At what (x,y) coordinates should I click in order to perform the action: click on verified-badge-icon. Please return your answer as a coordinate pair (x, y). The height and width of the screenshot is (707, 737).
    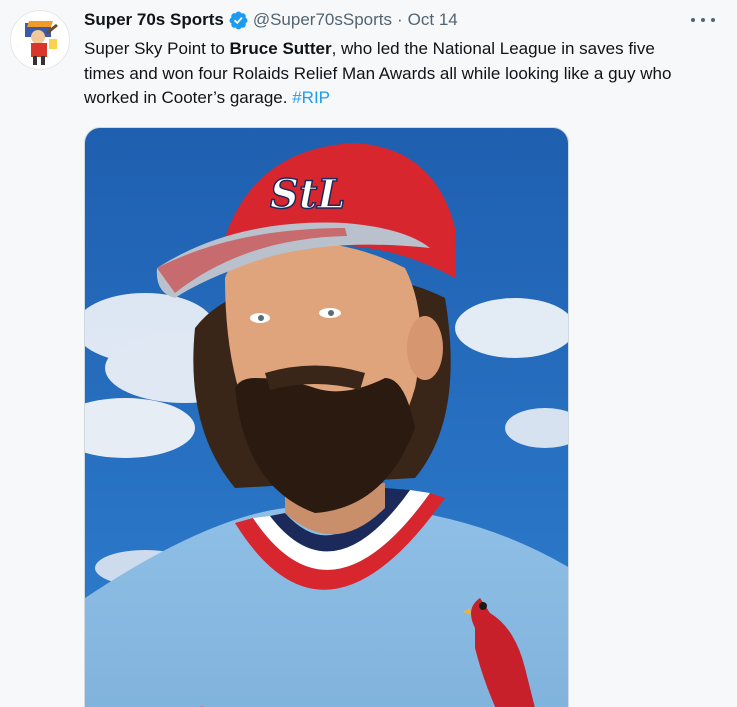
    Looking at the image, I should click on (238, 20).